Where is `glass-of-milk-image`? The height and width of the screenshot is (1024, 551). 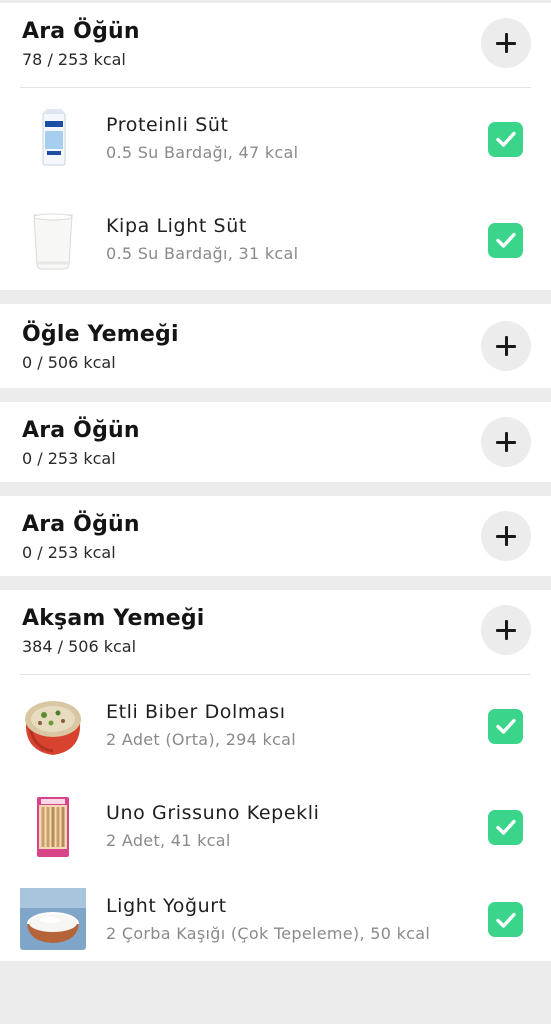
glass-of-milk-image is located at coordinates (53, 240).